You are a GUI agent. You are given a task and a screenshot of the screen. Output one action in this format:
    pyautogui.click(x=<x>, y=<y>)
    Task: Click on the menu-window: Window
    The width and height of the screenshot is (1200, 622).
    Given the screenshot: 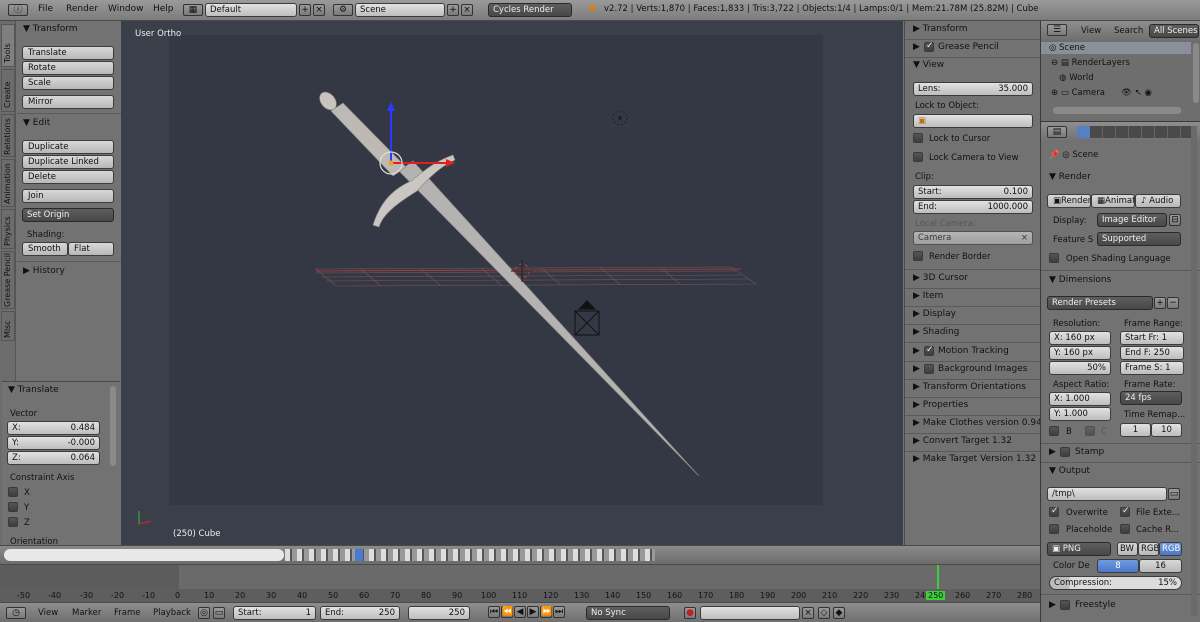 What is the action you would take?
    pyautogui.click(x=126, y=9)
    